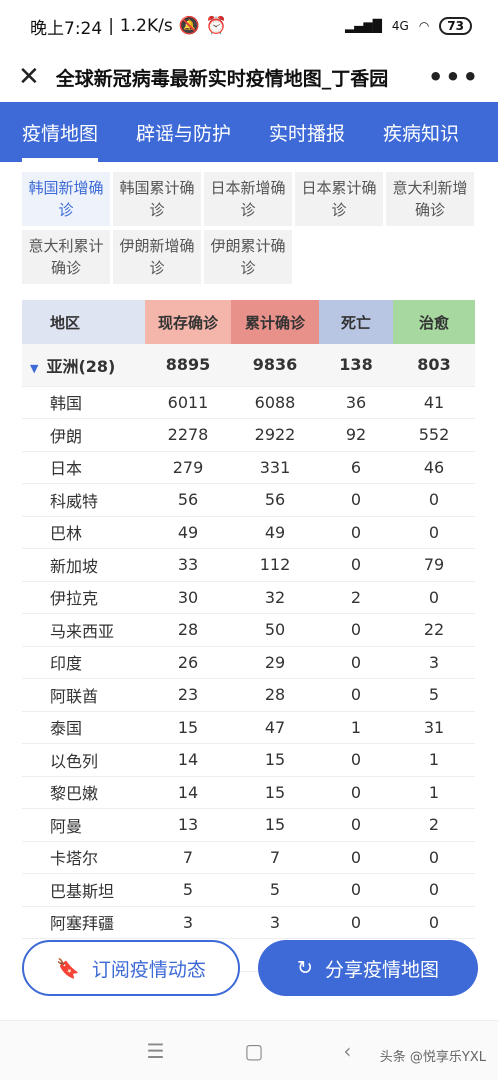  Describe the element at coordinates (275, 565) in the screenshot. I see `cell-total: 112` at that location.